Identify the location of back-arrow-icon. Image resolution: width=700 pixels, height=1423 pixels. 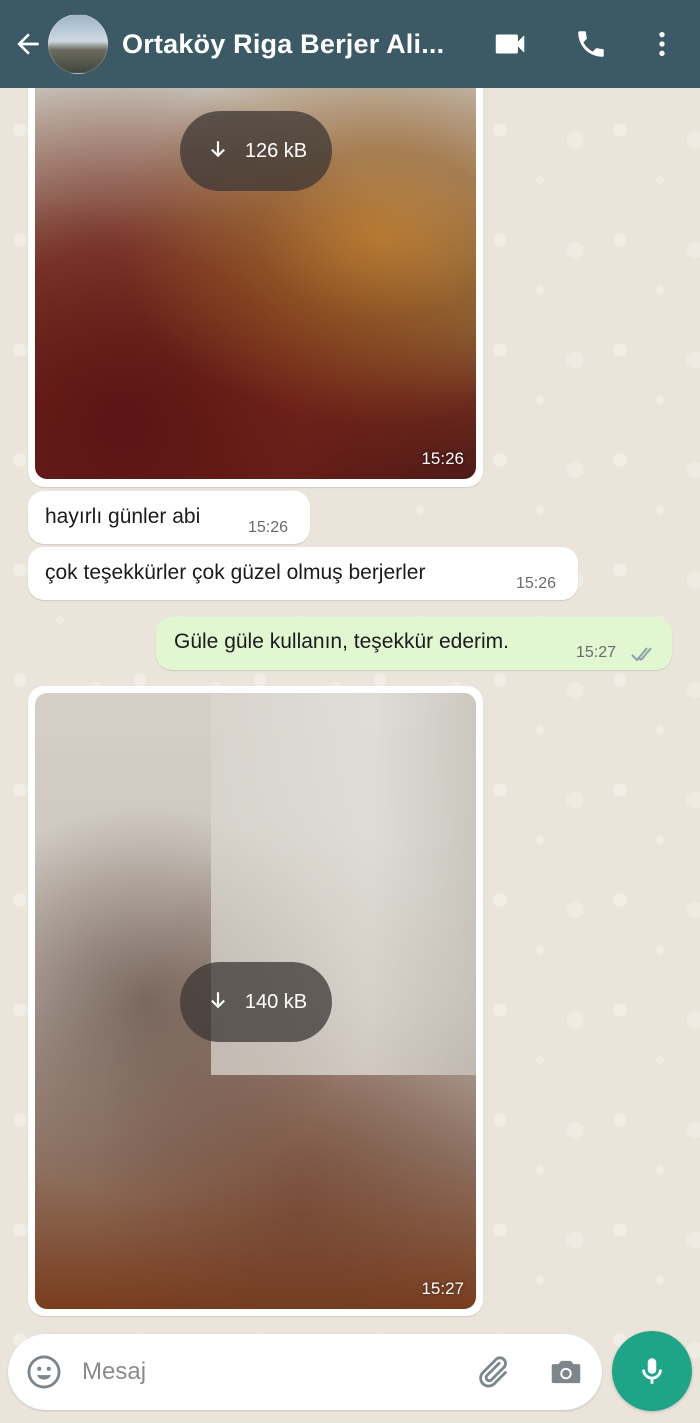
(28, 44).